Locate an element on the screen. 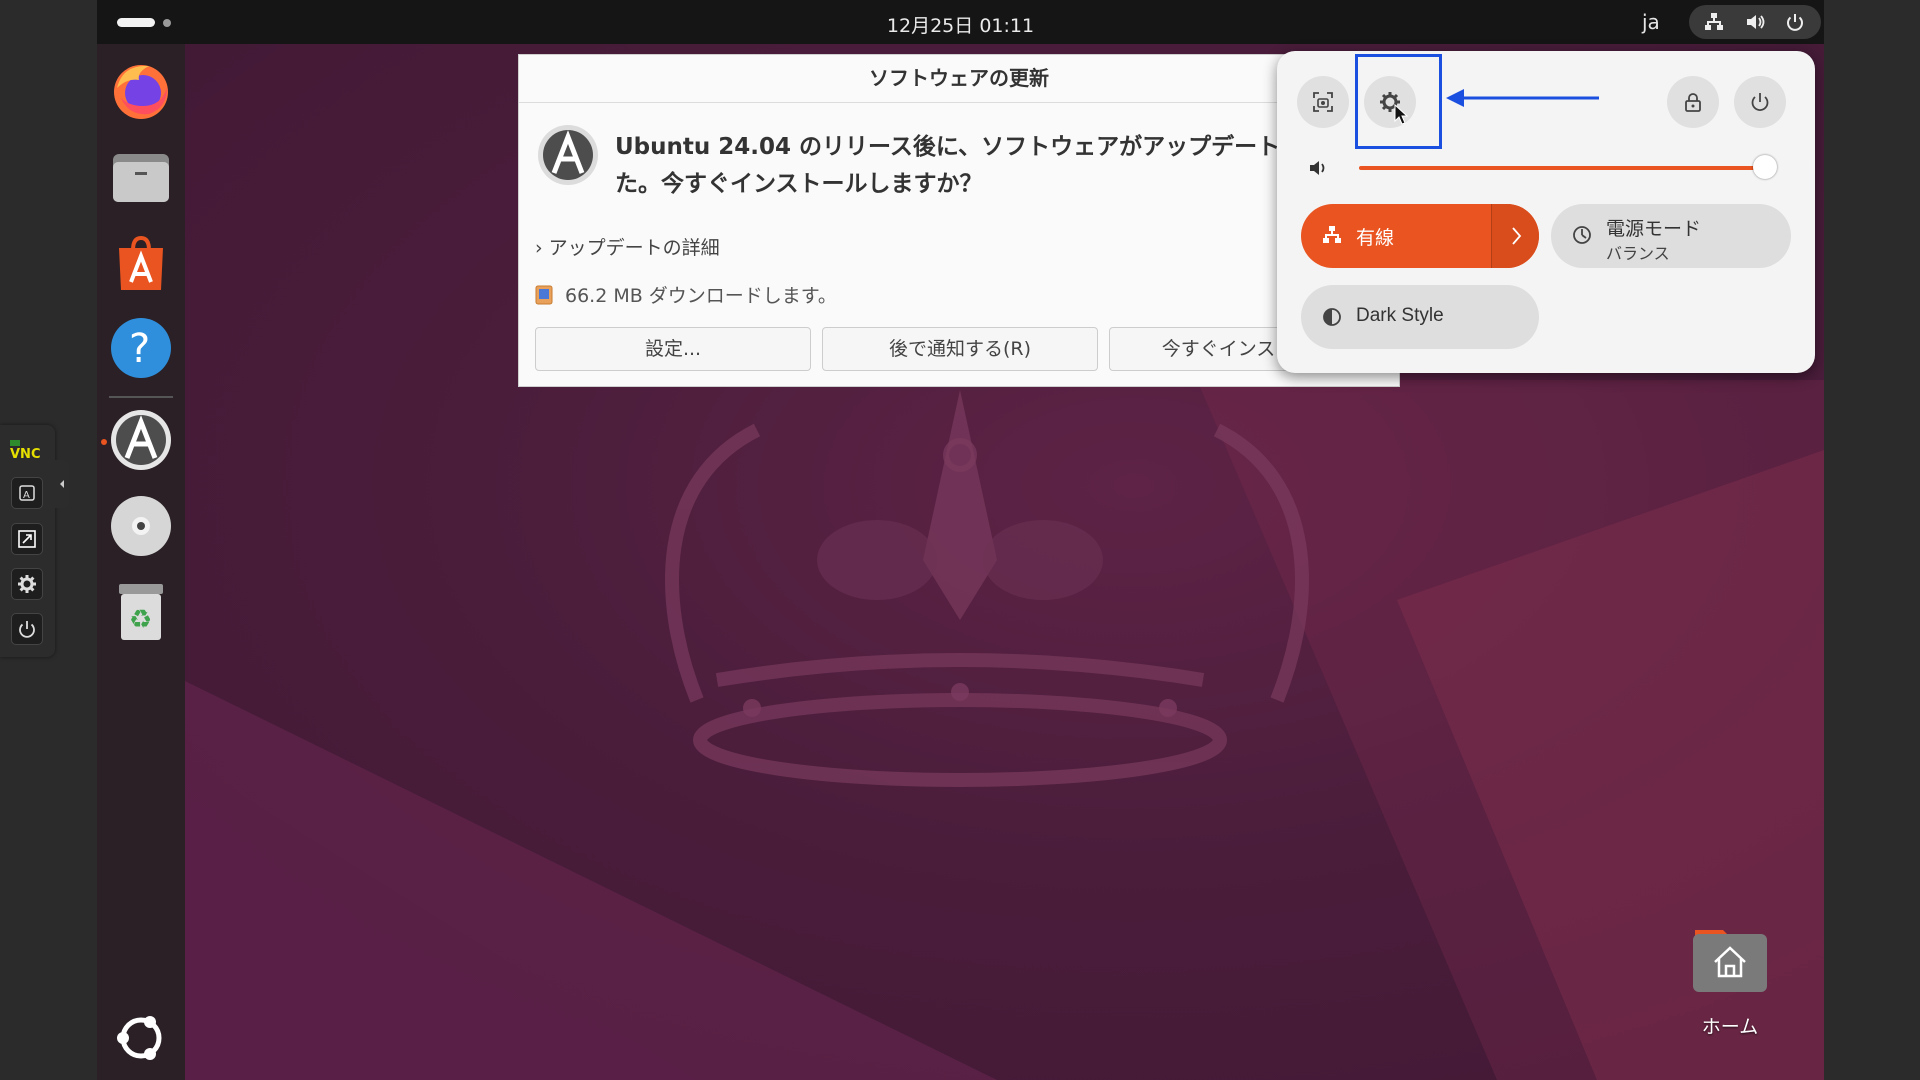  dock-software-updater is located at coordinates (141, 440).